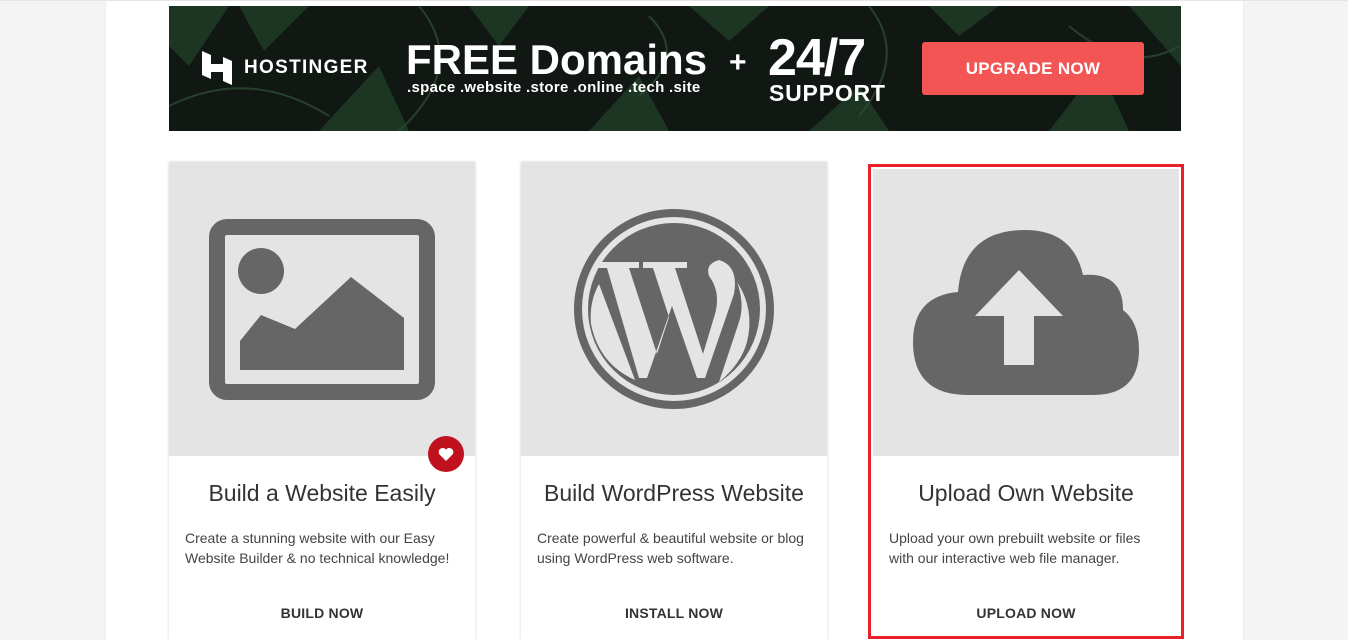 Image resolution: width=1348 pixels, height=640 pixels. I want to click on cloud-upload-icon, so click(1026, 312).